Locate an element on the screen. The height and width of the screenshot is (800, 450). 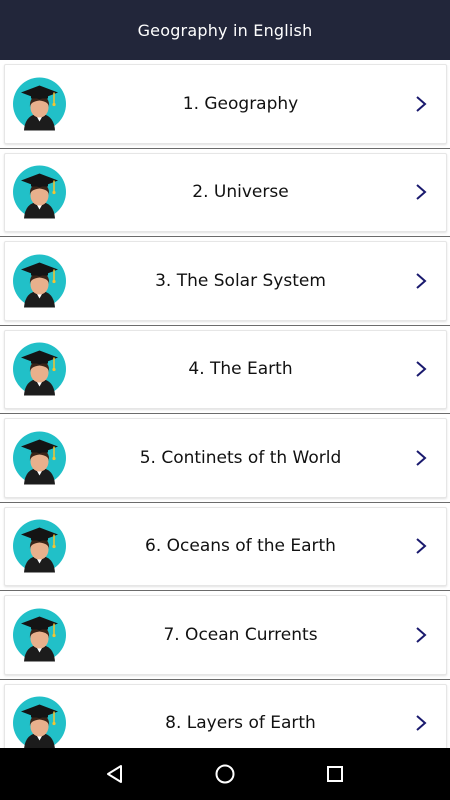
list-item: 1. Geography is located at coordinates (225, 104).